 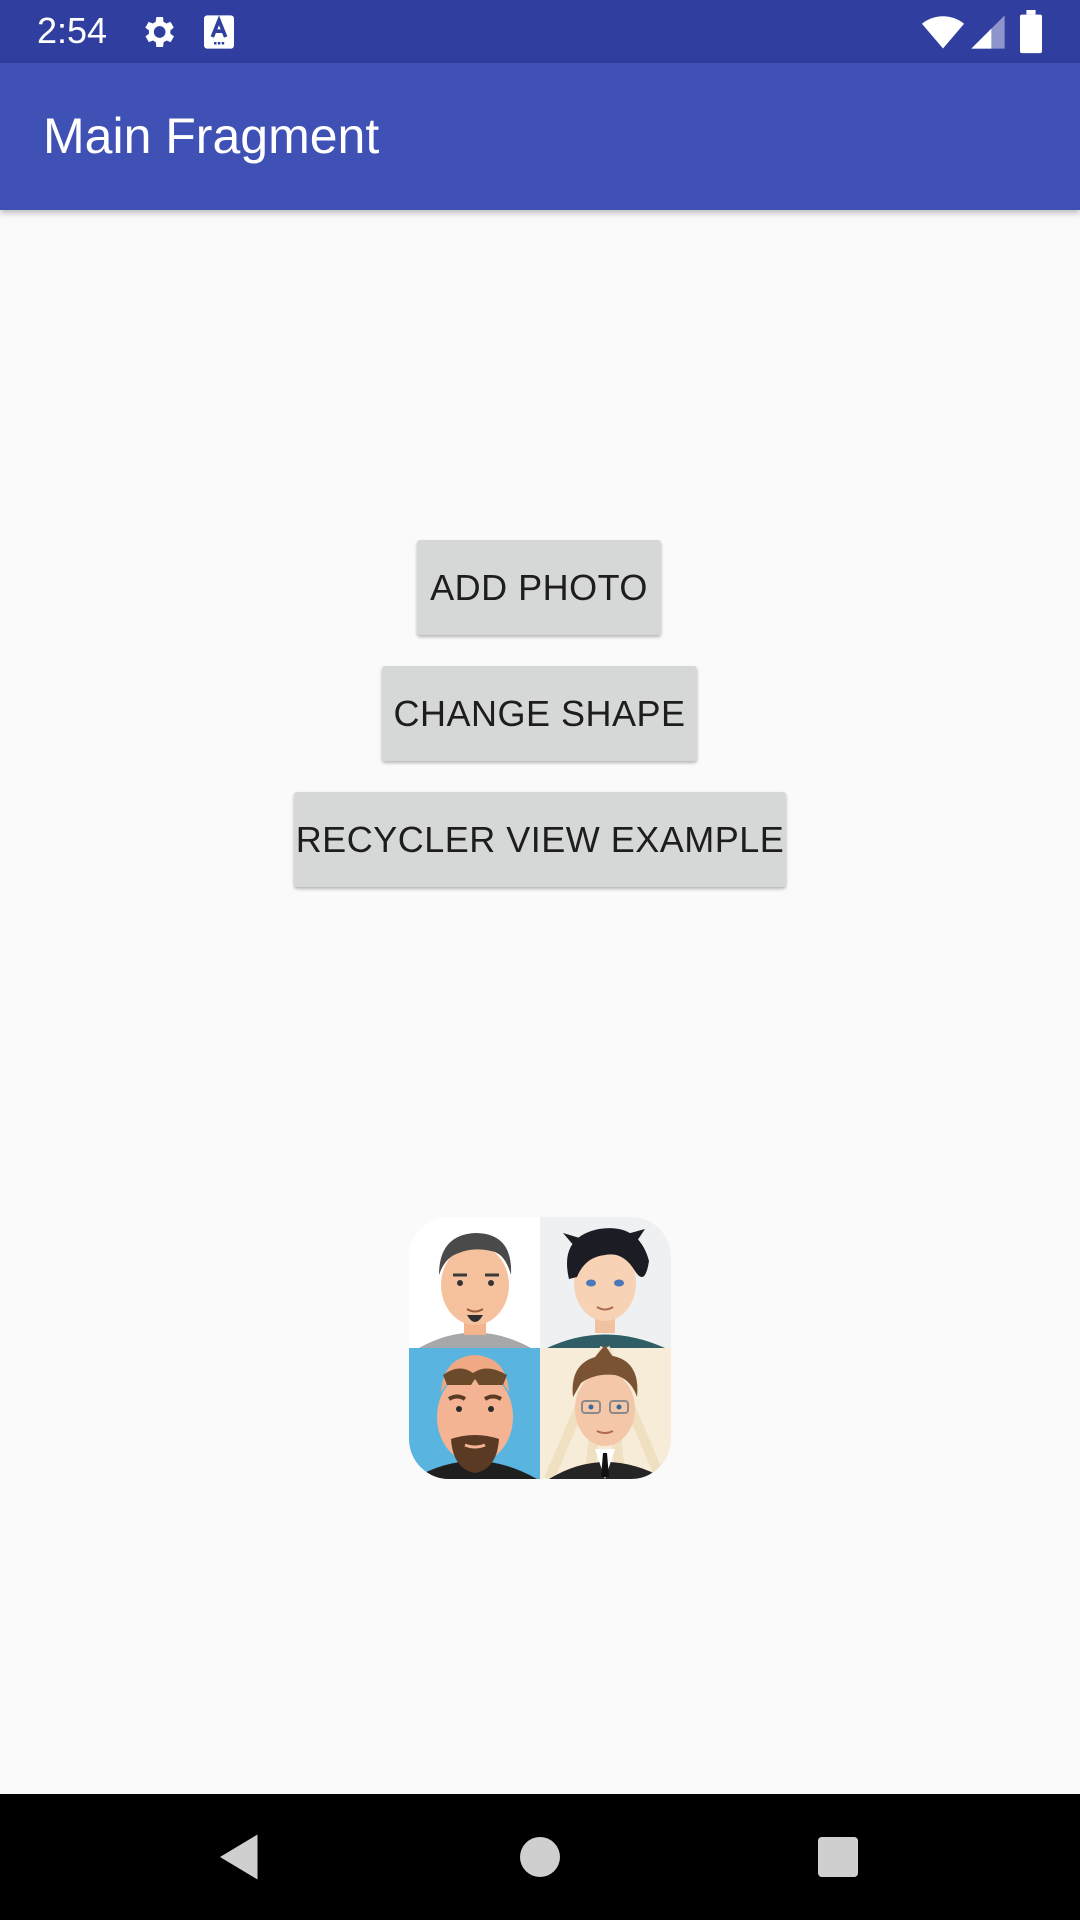 I want to click on avatar-image, so click(x=540, y=1348).